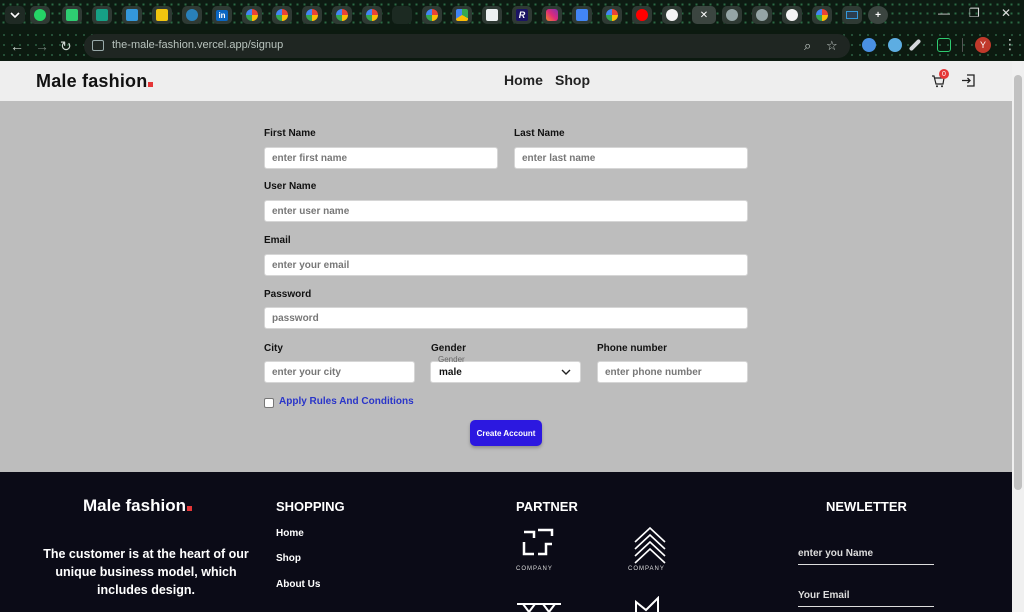  What do you see at coordinates (505, 372) in the screenshot?
I see `gender-select: male` at bounding box center [505, 372].